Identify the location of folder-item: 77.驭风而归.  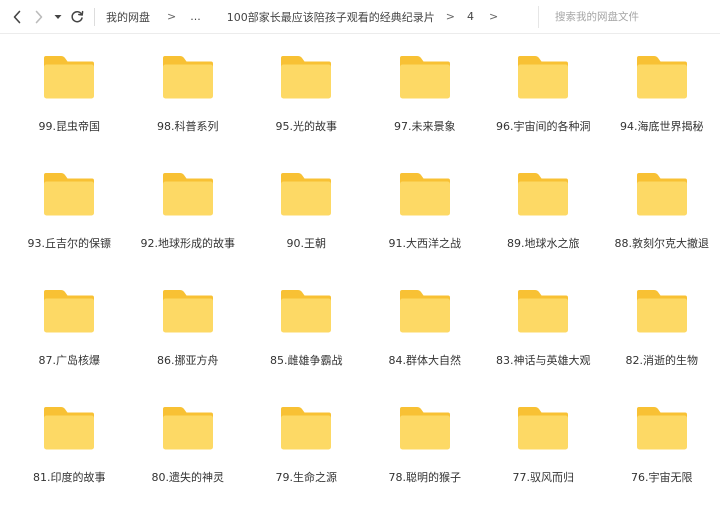
(543, 463).